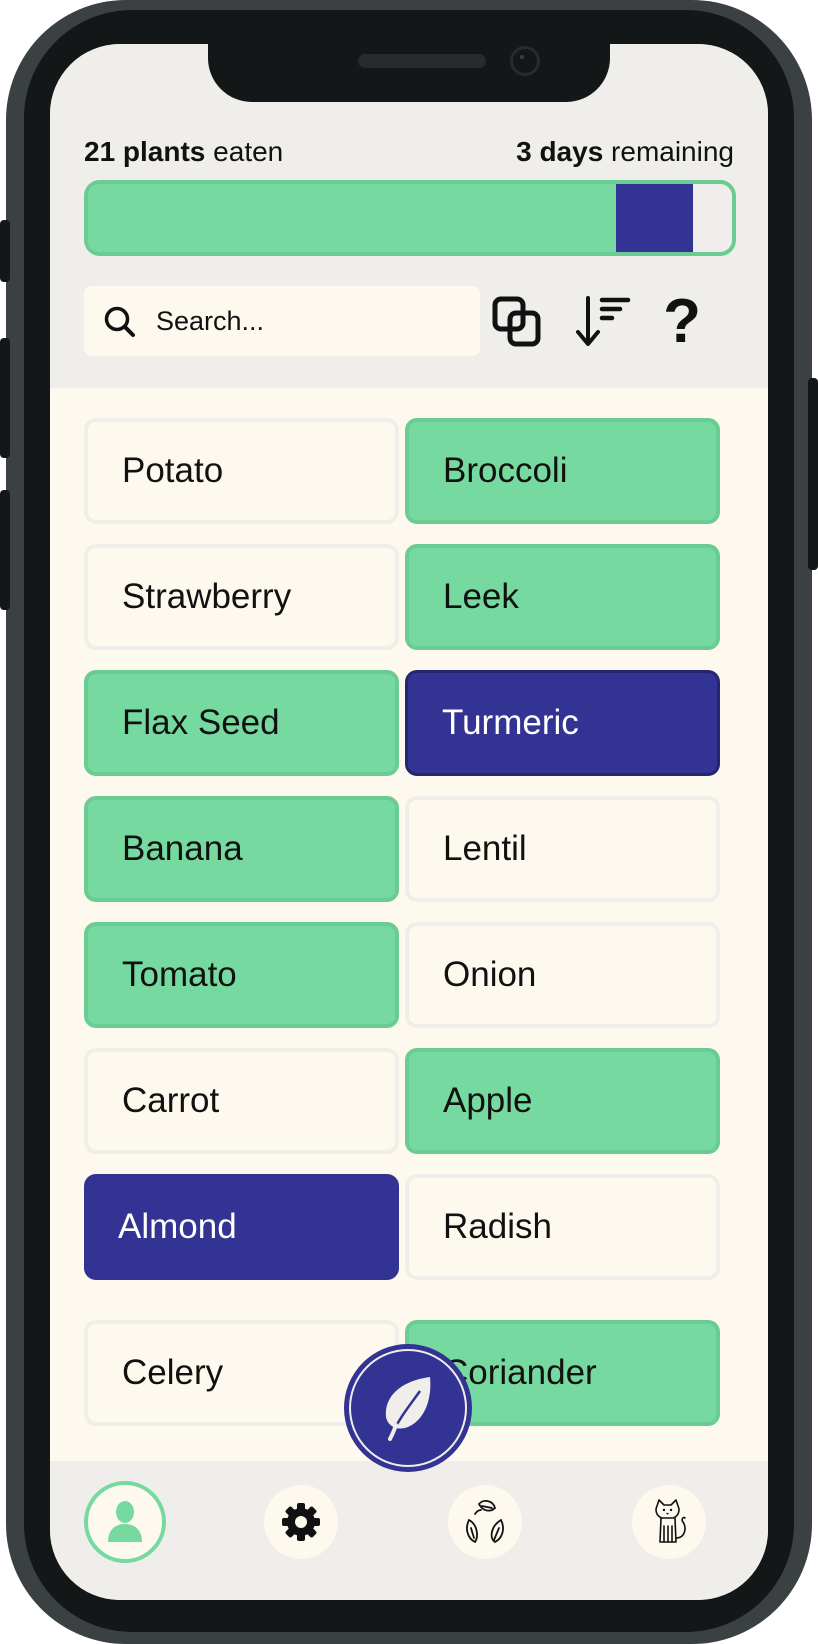 This screenshot has width=818, height=1644. Describe the element at coordinates (497, 1226) in the screenshot. I see `plant-name: Radish` at that location.